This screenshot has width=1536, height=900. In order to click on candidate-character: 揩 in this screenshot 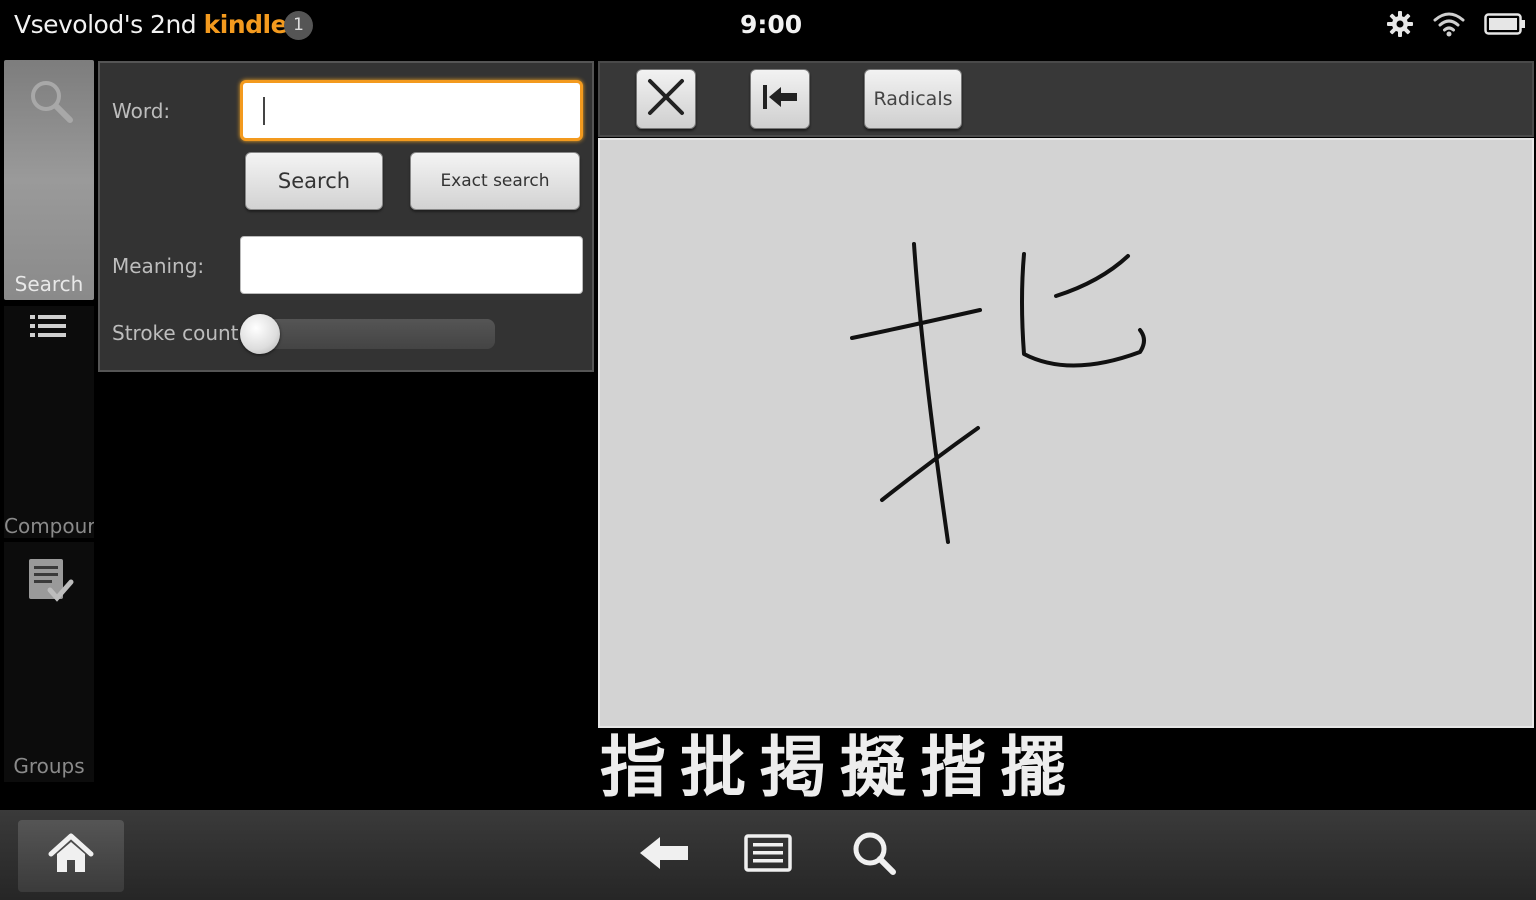, I will do `click(953, 768)`.